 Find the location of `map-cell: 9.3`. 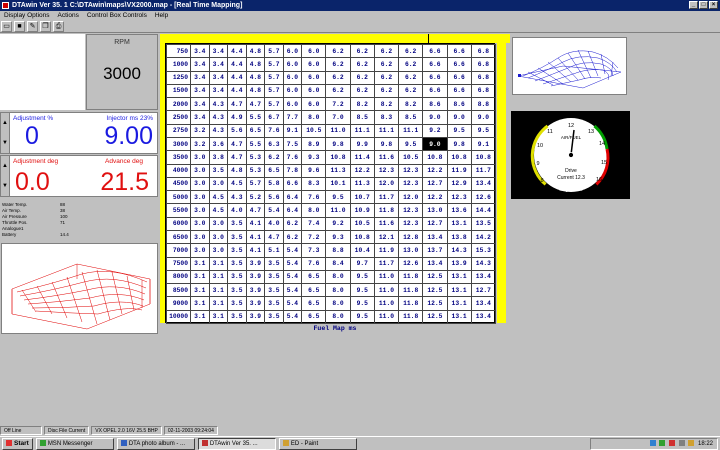

map-cell: 9.3 is located at coordinates (338, 237).